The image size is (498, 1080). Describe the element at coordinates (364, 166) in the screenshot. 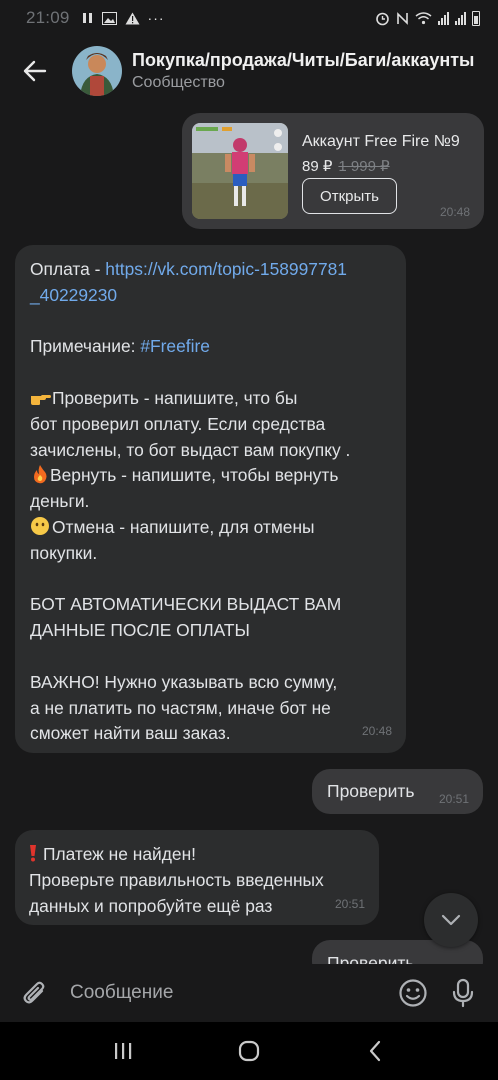

I see `old-price: 1 999 ₽` at that location.